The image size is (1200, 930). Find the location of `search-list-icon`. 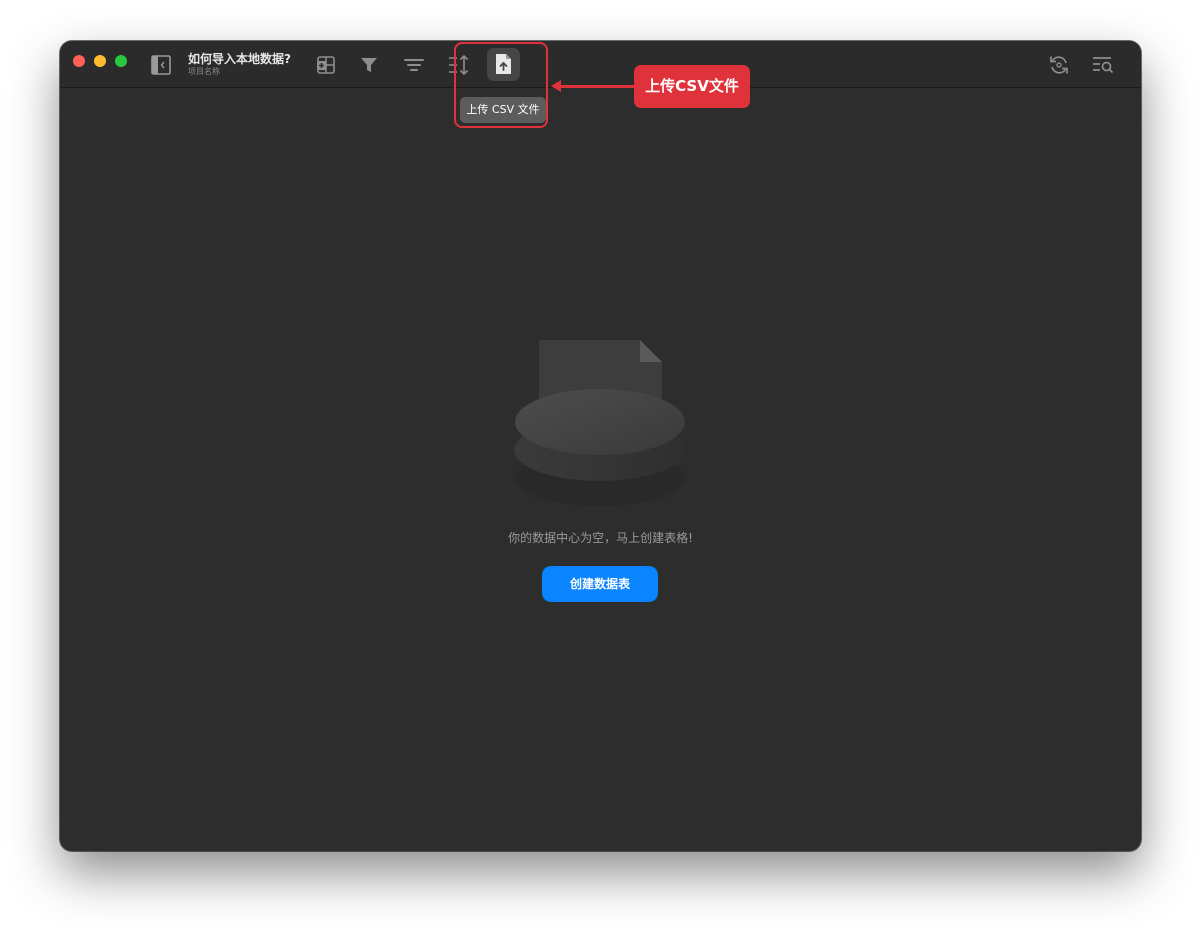

search-list-icon is located at coordinates (1103, 65).